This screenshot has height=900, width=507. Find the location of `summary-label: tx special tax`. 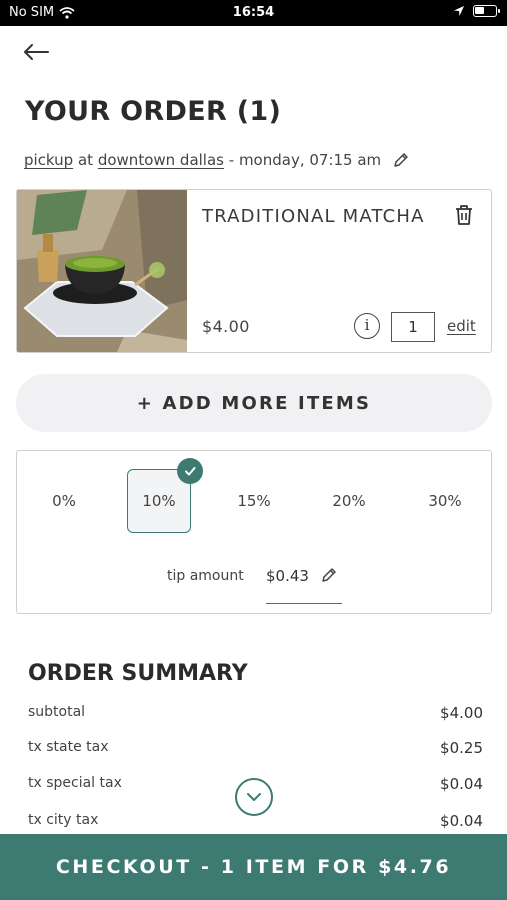

summary-label: tx special tax is located at coordinates (75, 783).